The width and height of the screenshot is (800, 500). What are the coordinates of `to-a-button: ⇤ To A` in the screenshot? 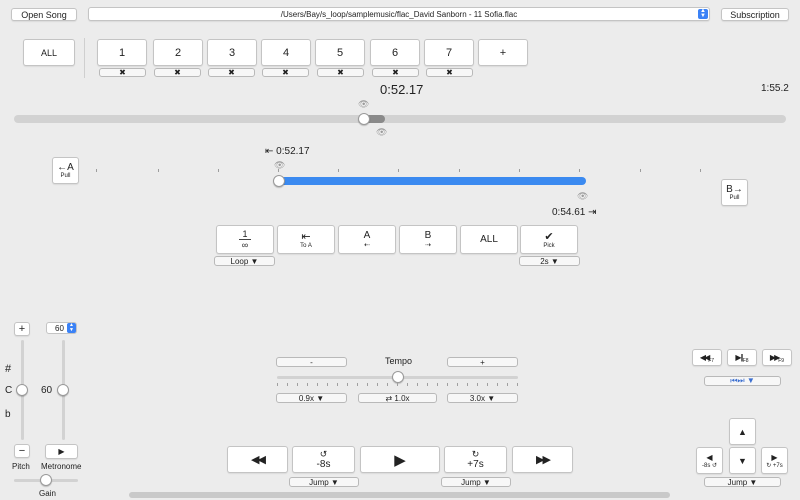 It's located at (306, 239).